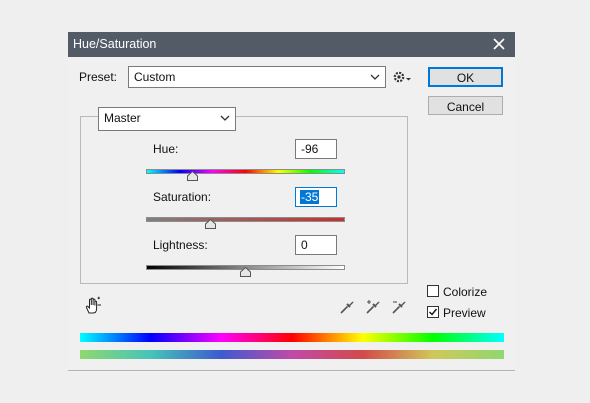 The height and width of the screenshot is (403, 590). Describe the element at coordinates (166, 149) in the screenshot. I see `hue-label: Hue:` at that location.